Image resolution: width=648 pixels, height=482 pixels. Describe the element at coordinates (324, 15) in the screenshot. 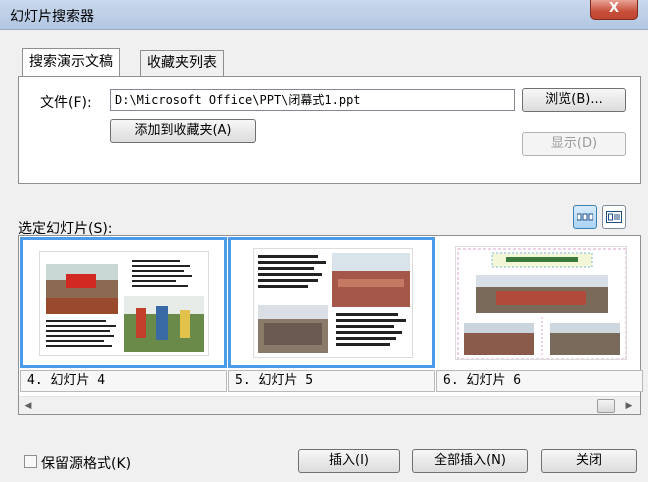

I see `title-bar: 幻灯片搜索器 X` at that location.